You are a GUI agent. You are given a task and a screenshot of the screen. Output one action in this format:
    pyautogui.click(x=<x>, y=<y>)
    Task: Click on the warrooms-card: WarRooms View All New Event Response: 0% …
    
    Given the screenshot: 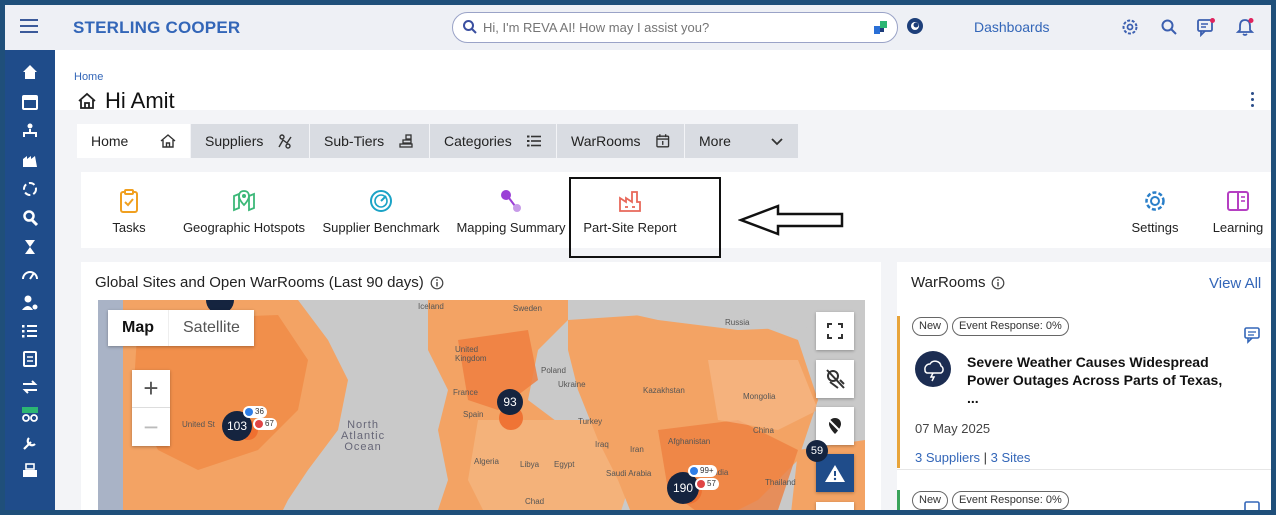 What is the action you would take?
    pyautogui.click(x=1084, y=386)
    